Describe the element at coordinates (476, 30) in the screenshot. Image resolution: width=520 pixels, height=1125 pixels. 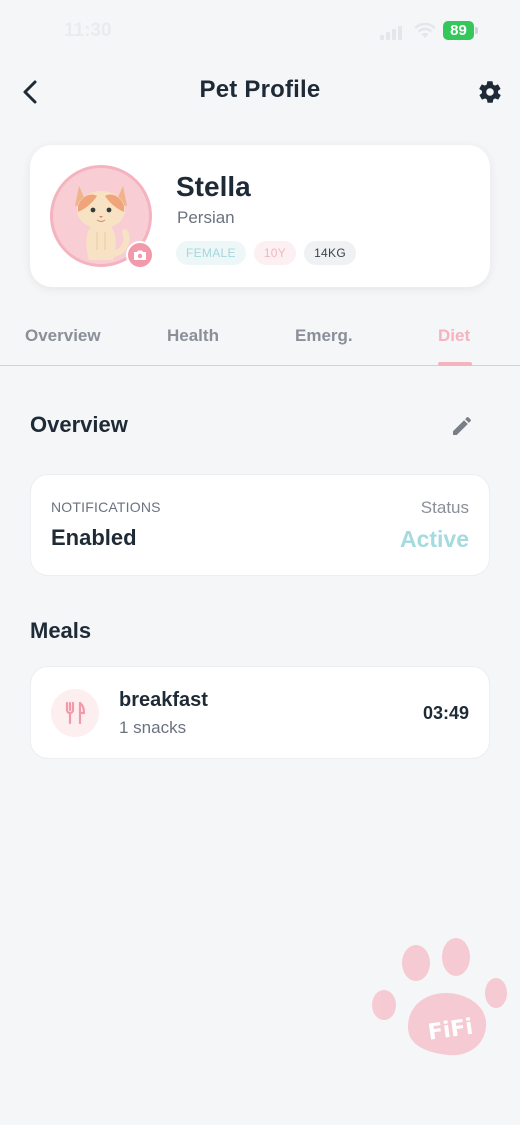
I see `battery-tip` at that location.